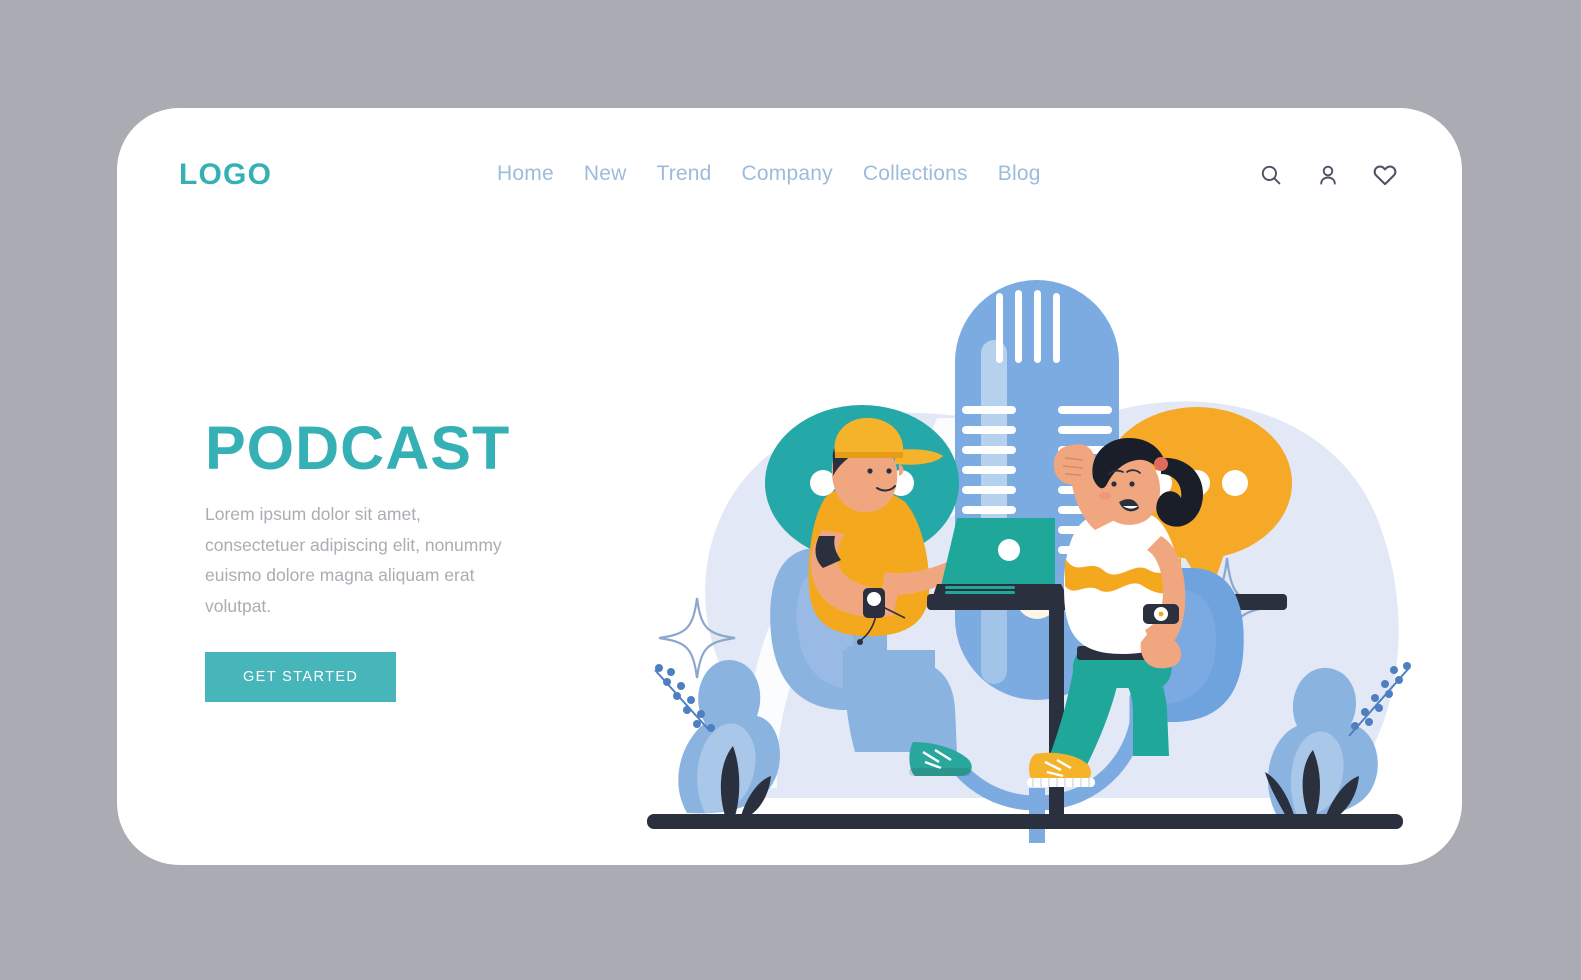 The width and height of the screenshot is (1581, 980). What do you see at coordinates (787, 174) in the screenshot?
I see `nav-item-company: Company` at bounding box center [787, 174].